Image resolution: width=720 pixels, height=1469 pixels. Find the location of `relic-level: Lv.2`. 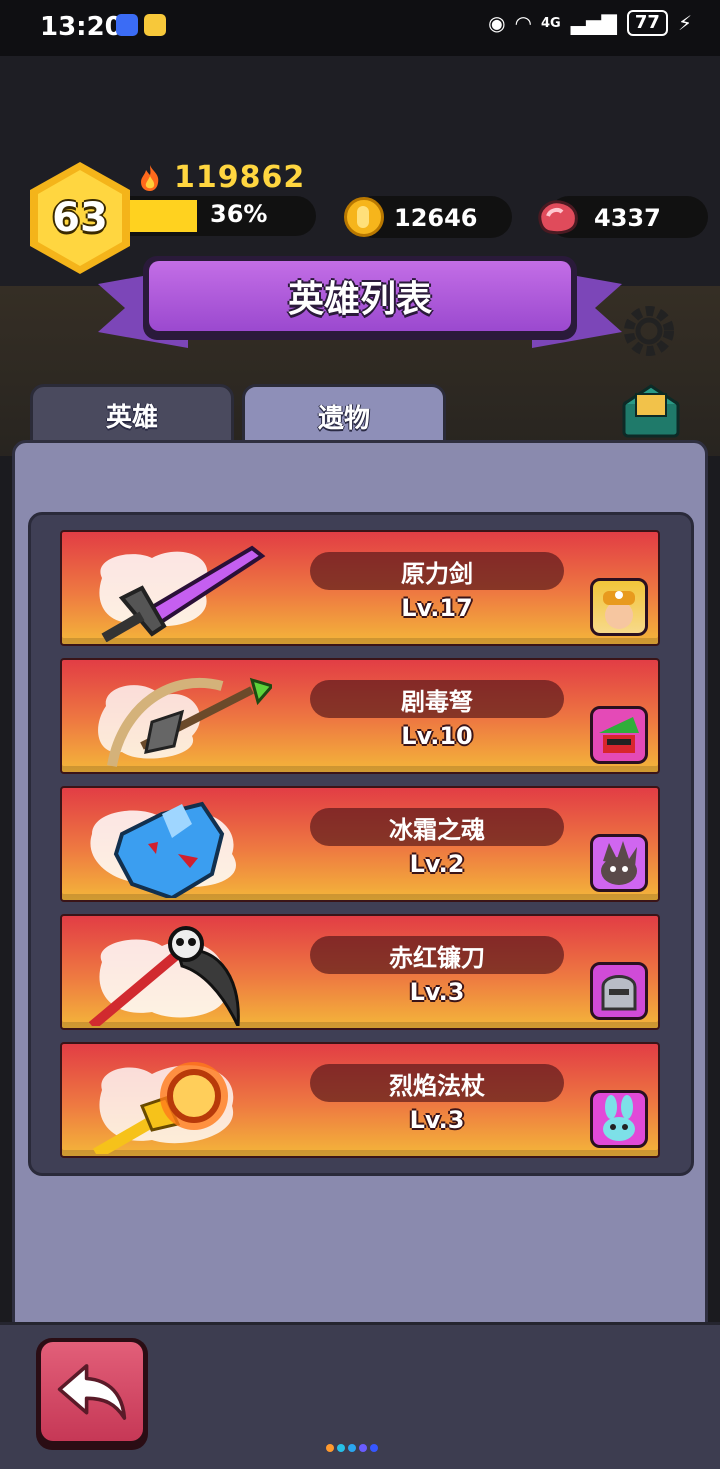

relic-level: Lv.2 is located at coordinates (437, 864).